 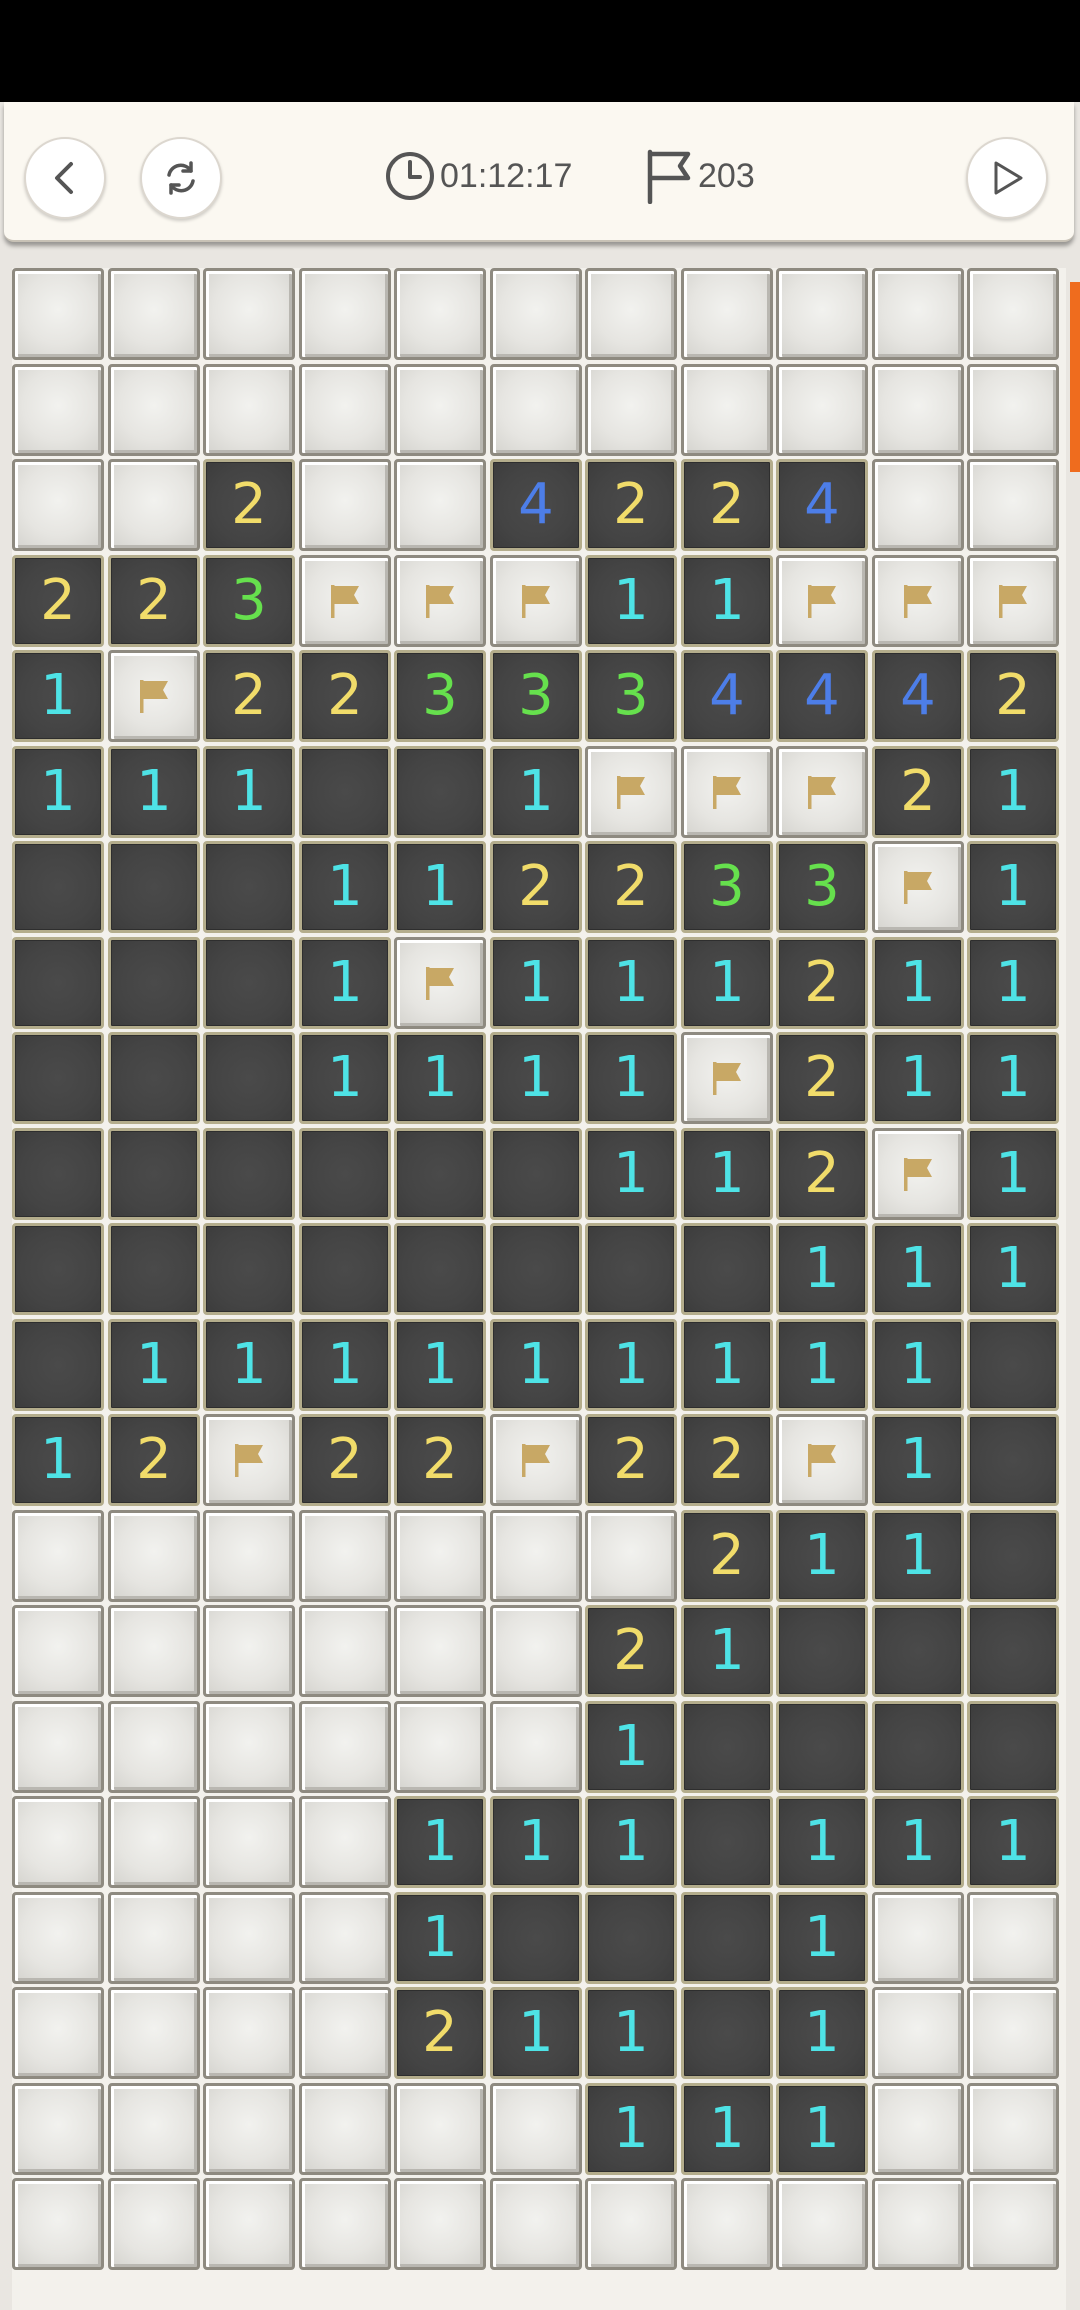 I want to click on back-button, so click(x=65, y=178).